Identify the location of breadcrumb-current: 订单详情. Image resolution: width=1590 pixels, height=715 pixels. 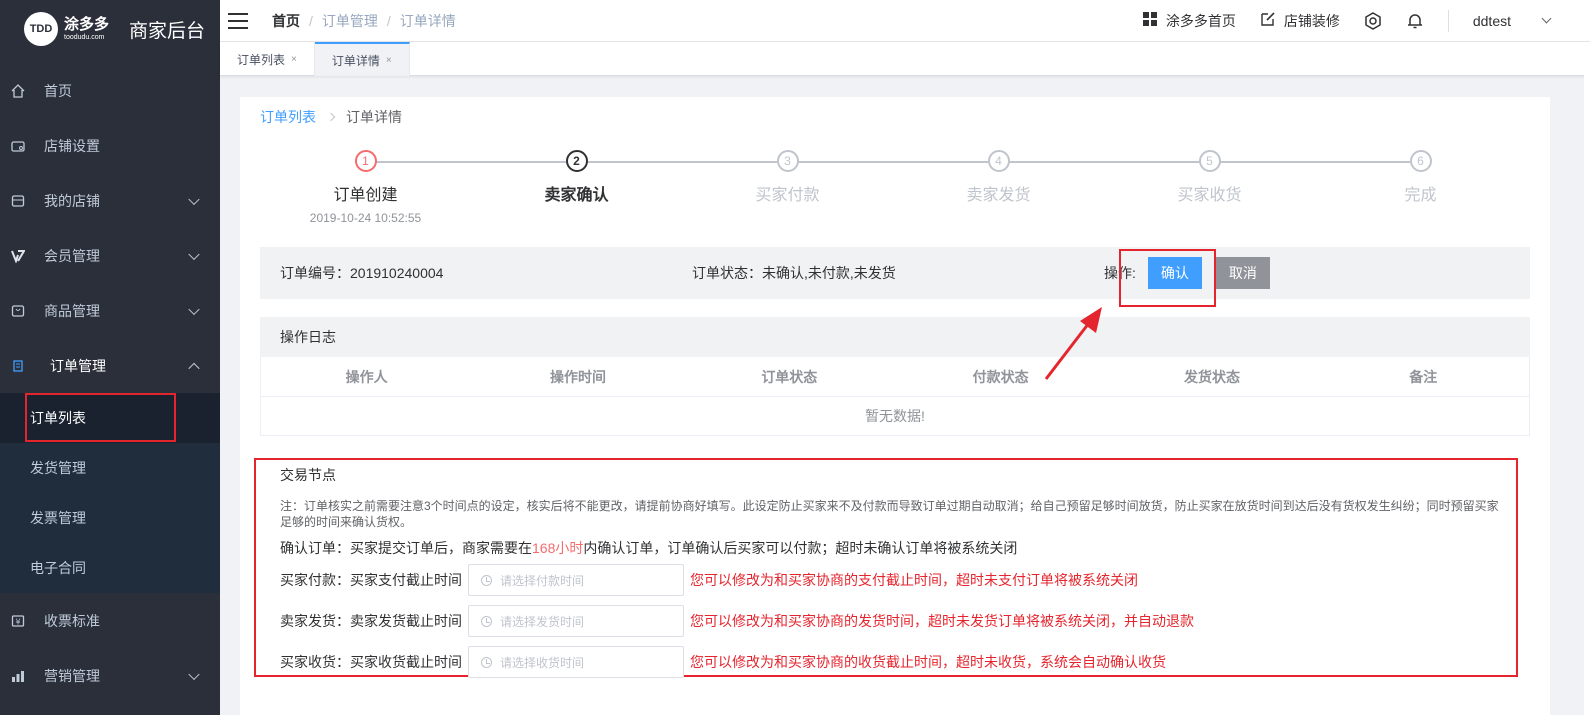
(374, 117).